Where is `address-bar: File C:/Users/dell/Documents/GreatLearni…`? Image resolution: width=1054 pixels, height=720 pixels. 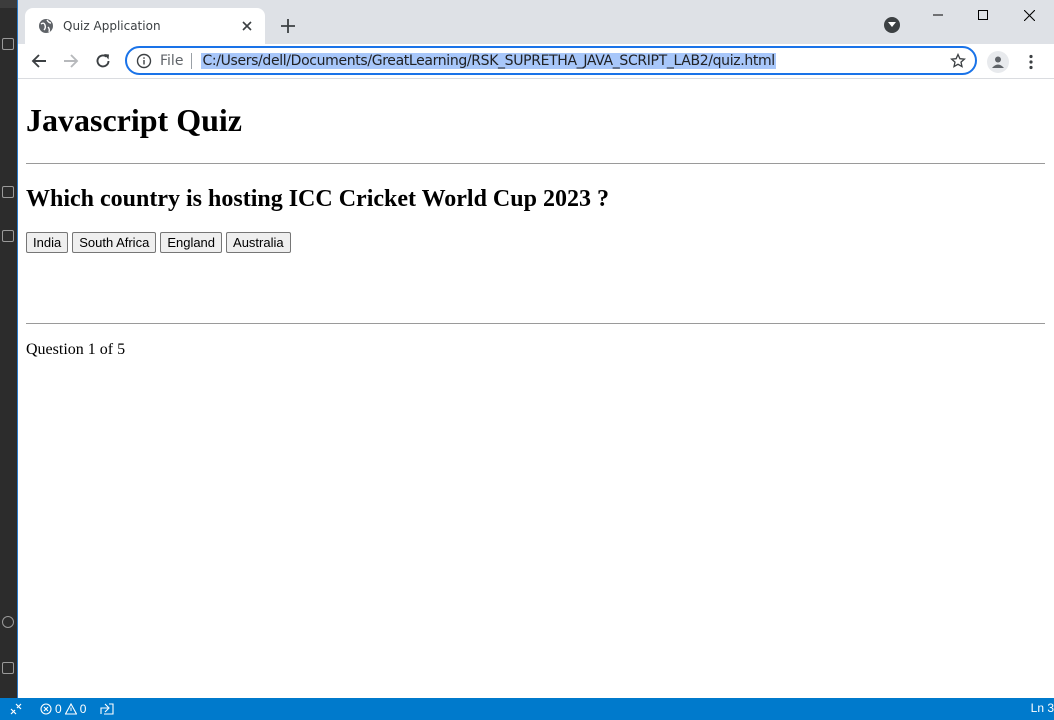
address-bar: File C:/Users/dell/Documents/GreatLearni… is located at coordinates (551, 60).